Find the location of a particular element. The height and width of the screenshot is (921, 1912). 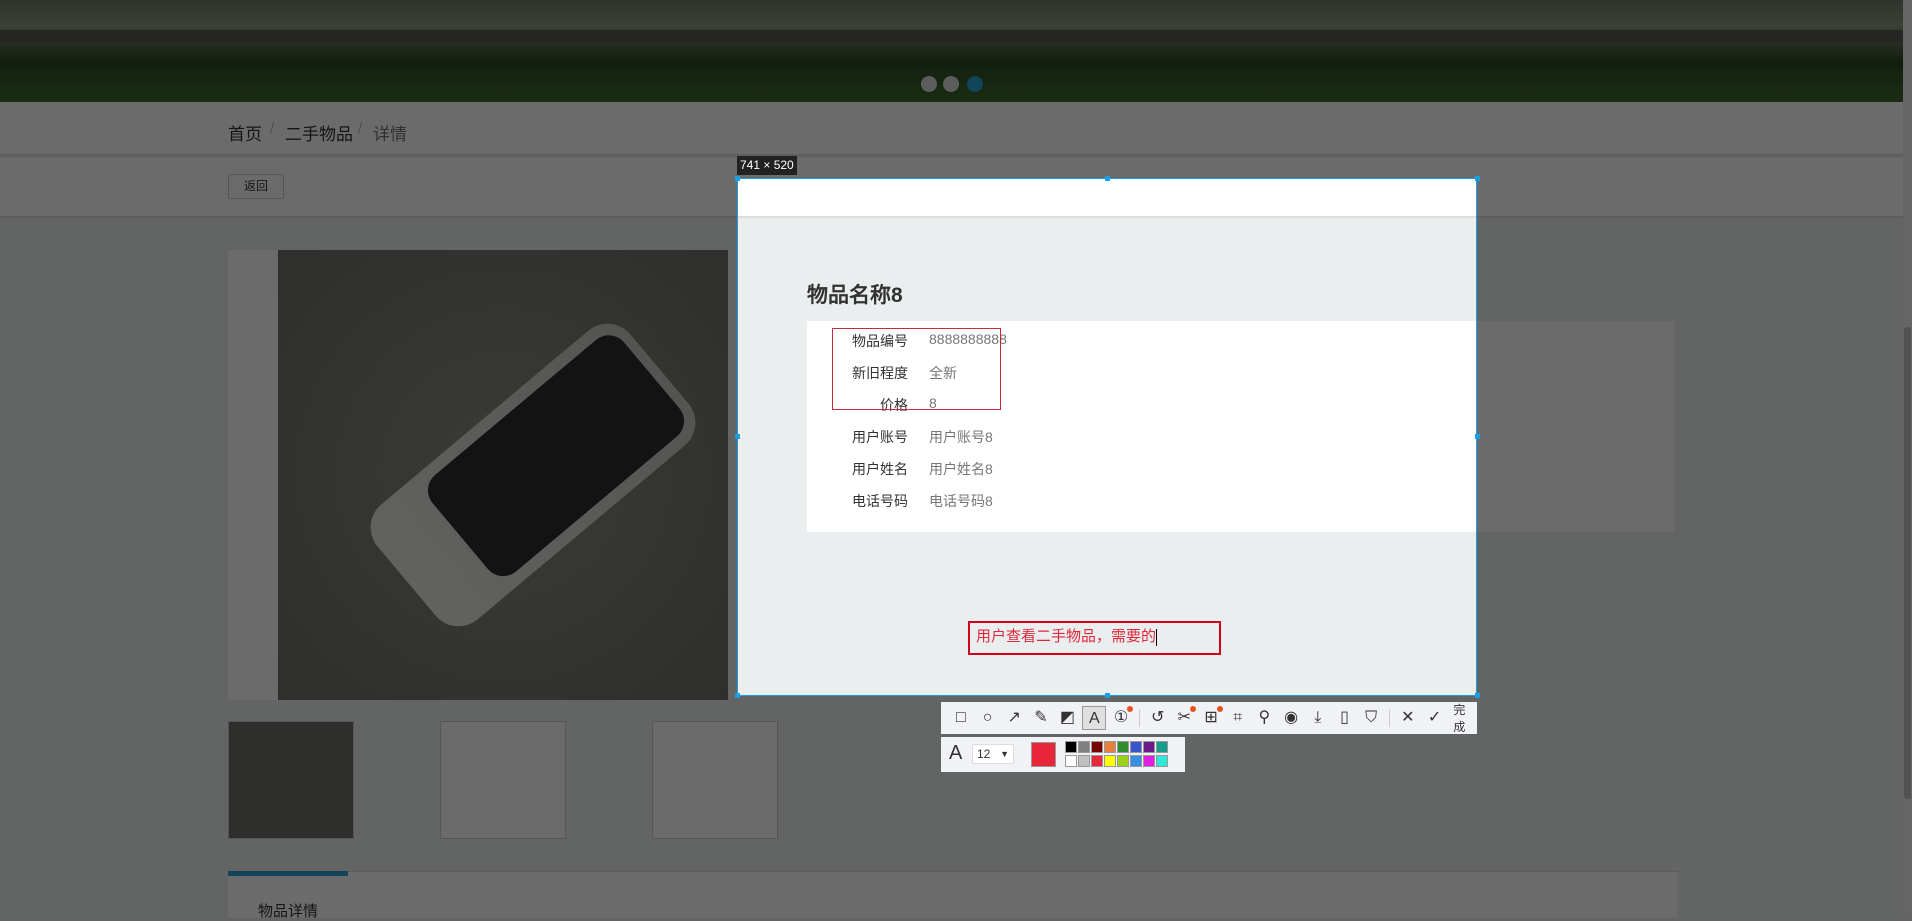

action-bar is located at coordinates (956, 188).